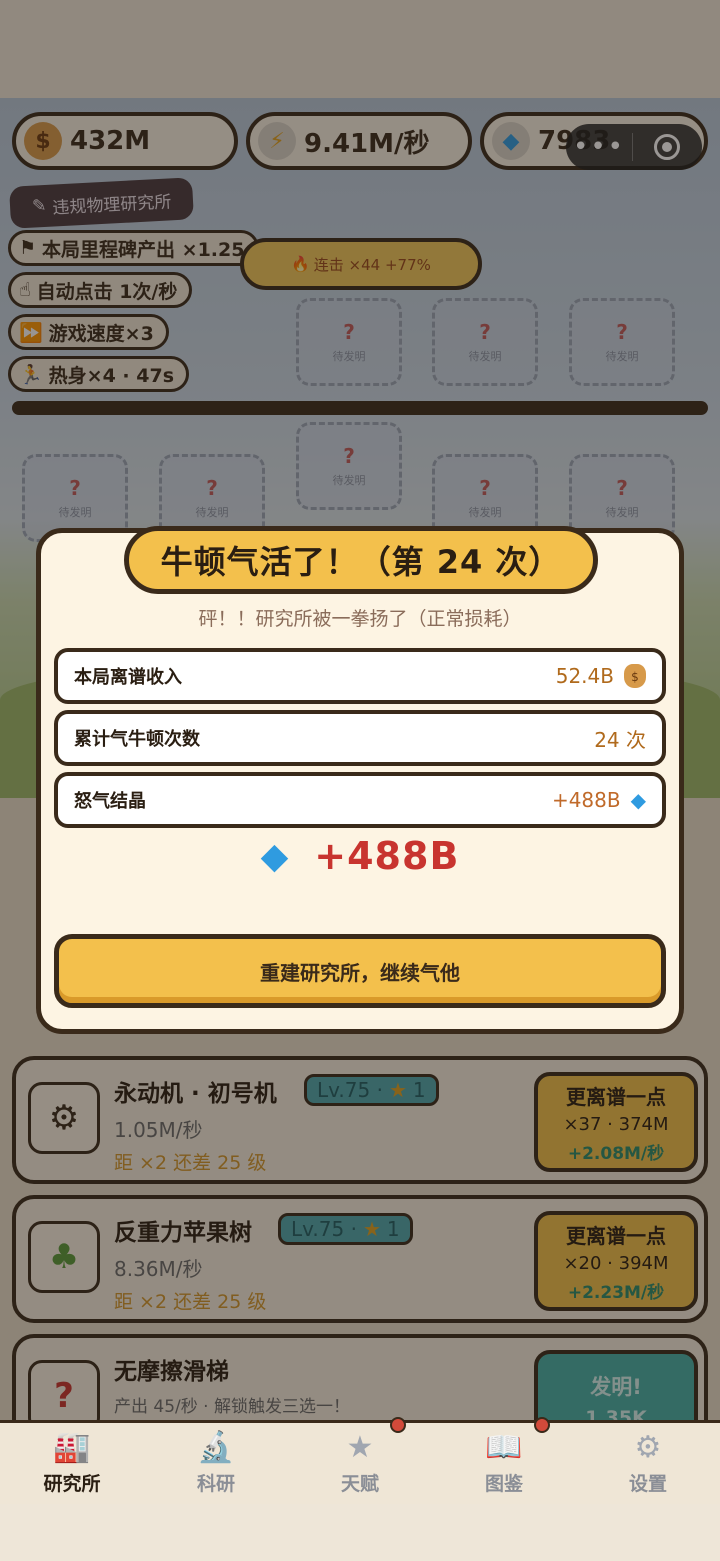 The image size is (720, 1561). I want to click on stat-row-income: 本局离谱收入 52.4B $, so click(360, 676).